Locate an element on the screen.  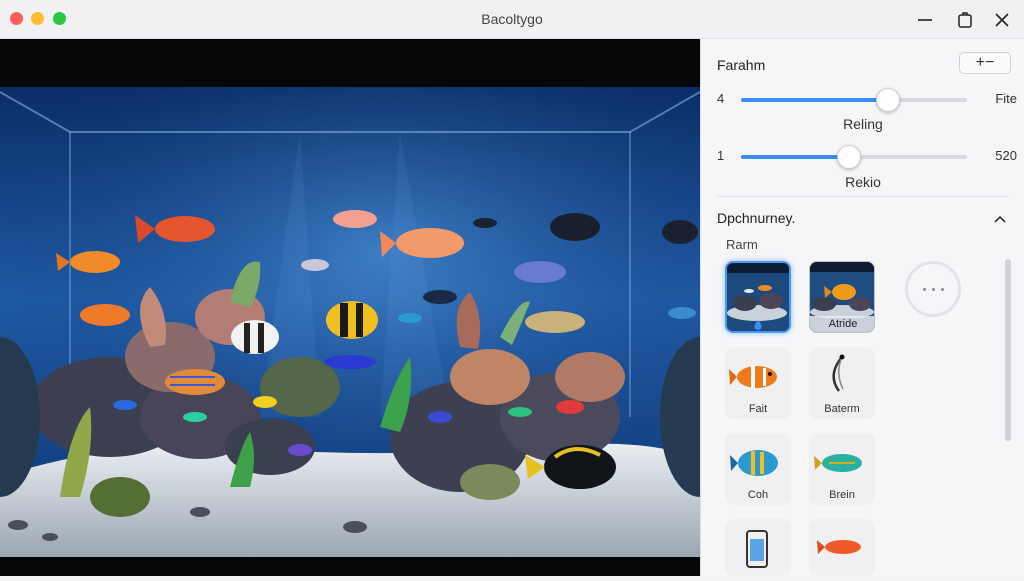
asset-tile-atride: Atride is located at coordinates (842, 297).